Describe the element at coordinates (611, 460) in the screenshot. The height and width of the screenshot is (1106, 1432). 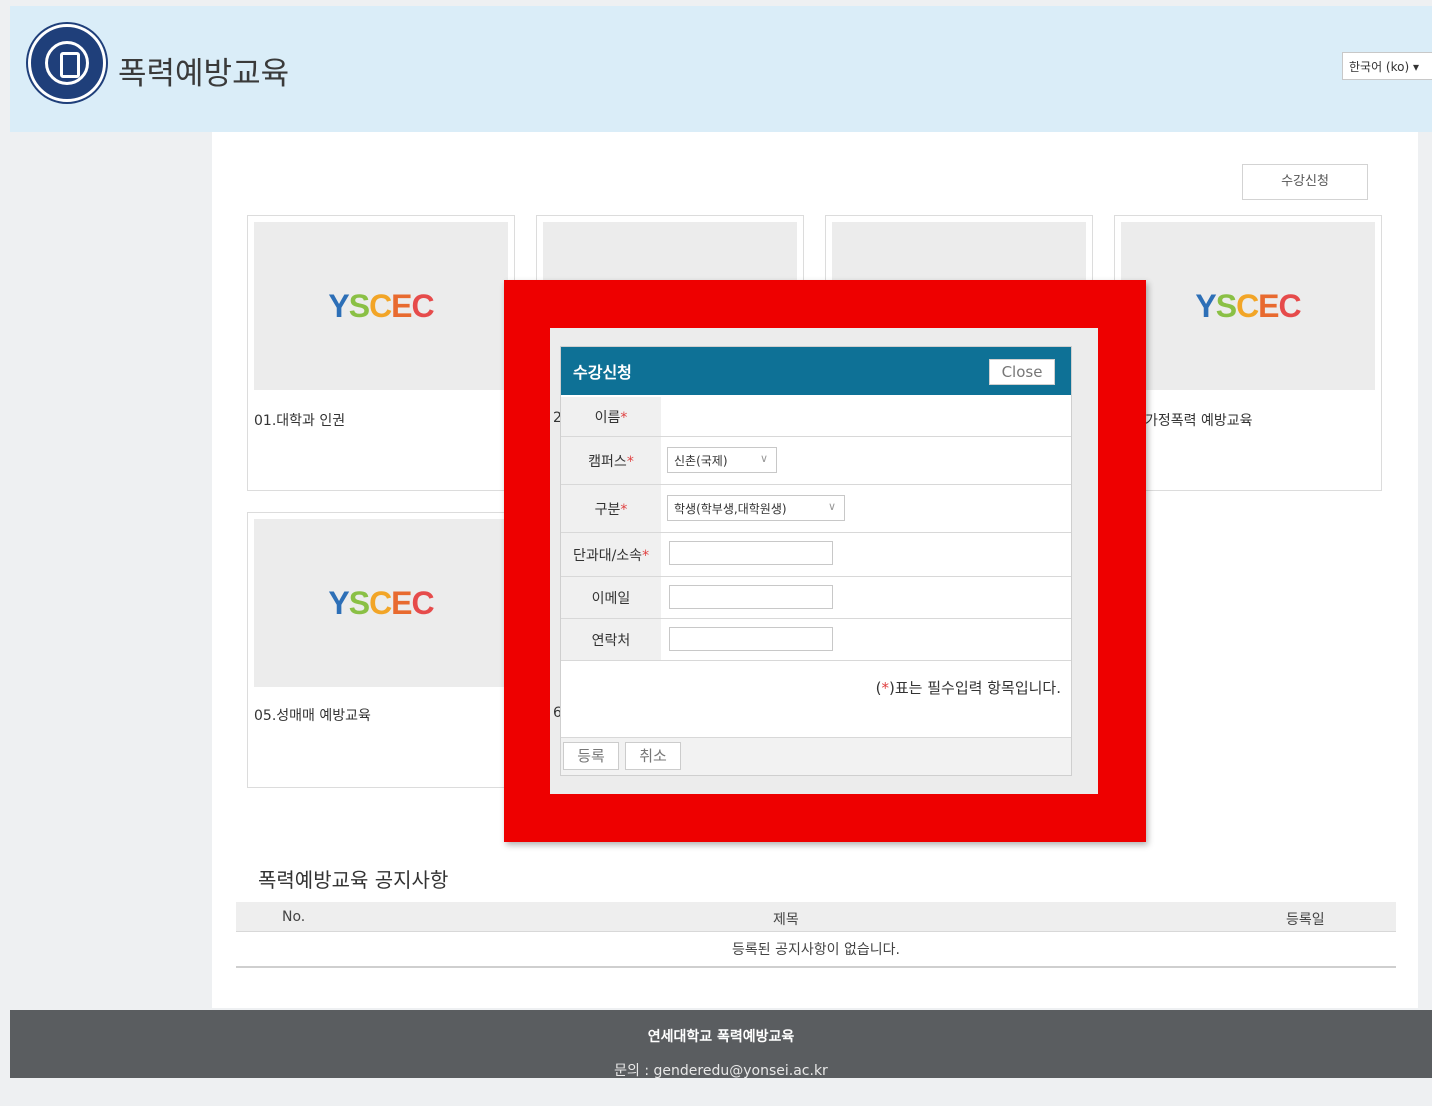
I see `field-label: 캠퍼스*` at that location.